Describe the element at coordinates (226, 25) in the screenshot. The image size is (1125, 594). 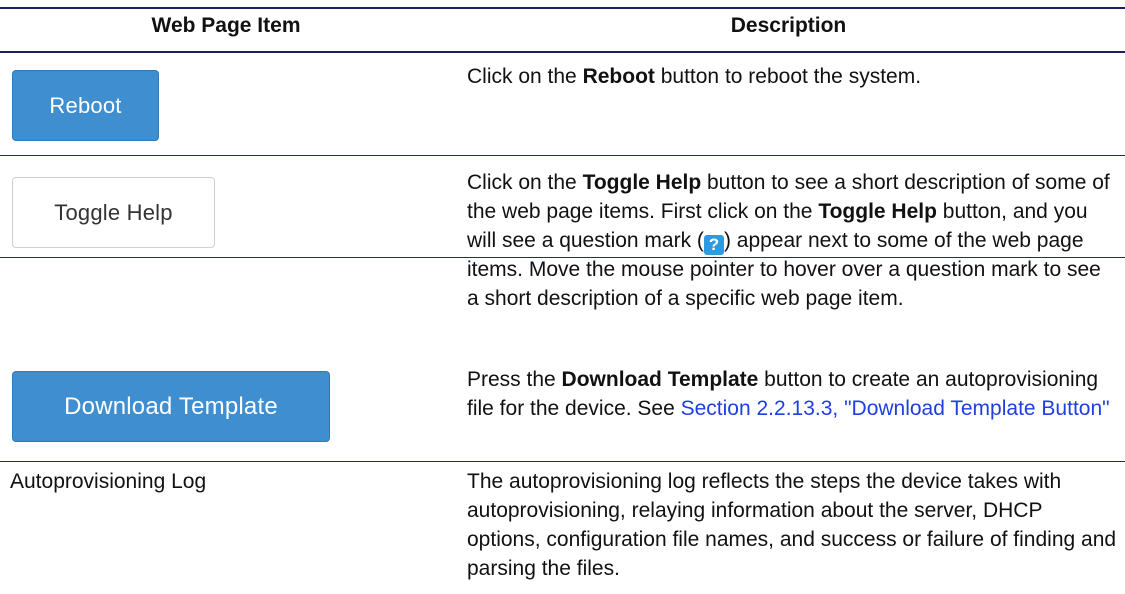
I see `header-web-page-item: Web Page Item` at that location.